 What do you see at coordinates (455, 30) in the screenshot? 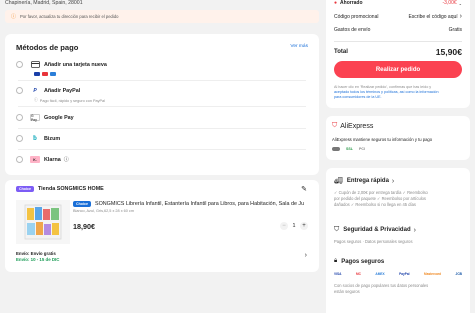
I see `shipping-cost-value: Gratis` at bounding box center [455, 30].